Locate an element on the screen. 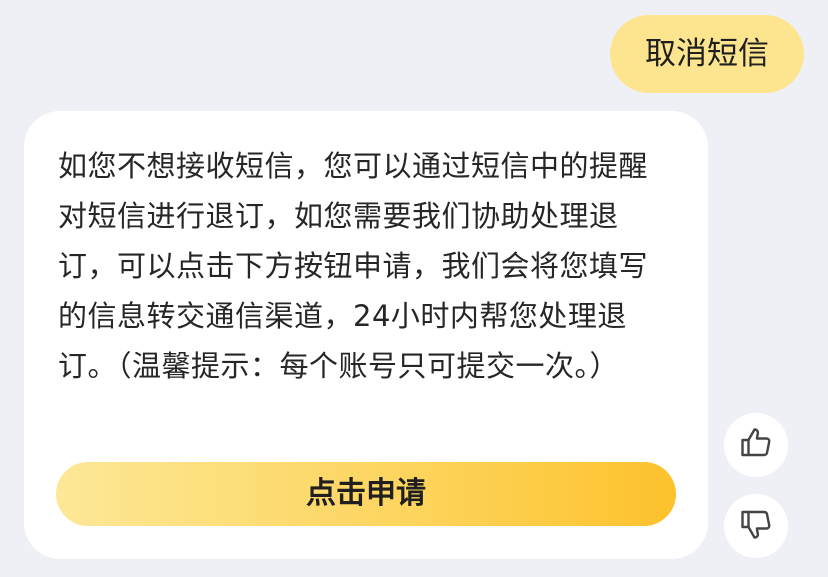 This screenshot has height=577, width=828. thumbs-down-icon is located at coordinates (756, 526).